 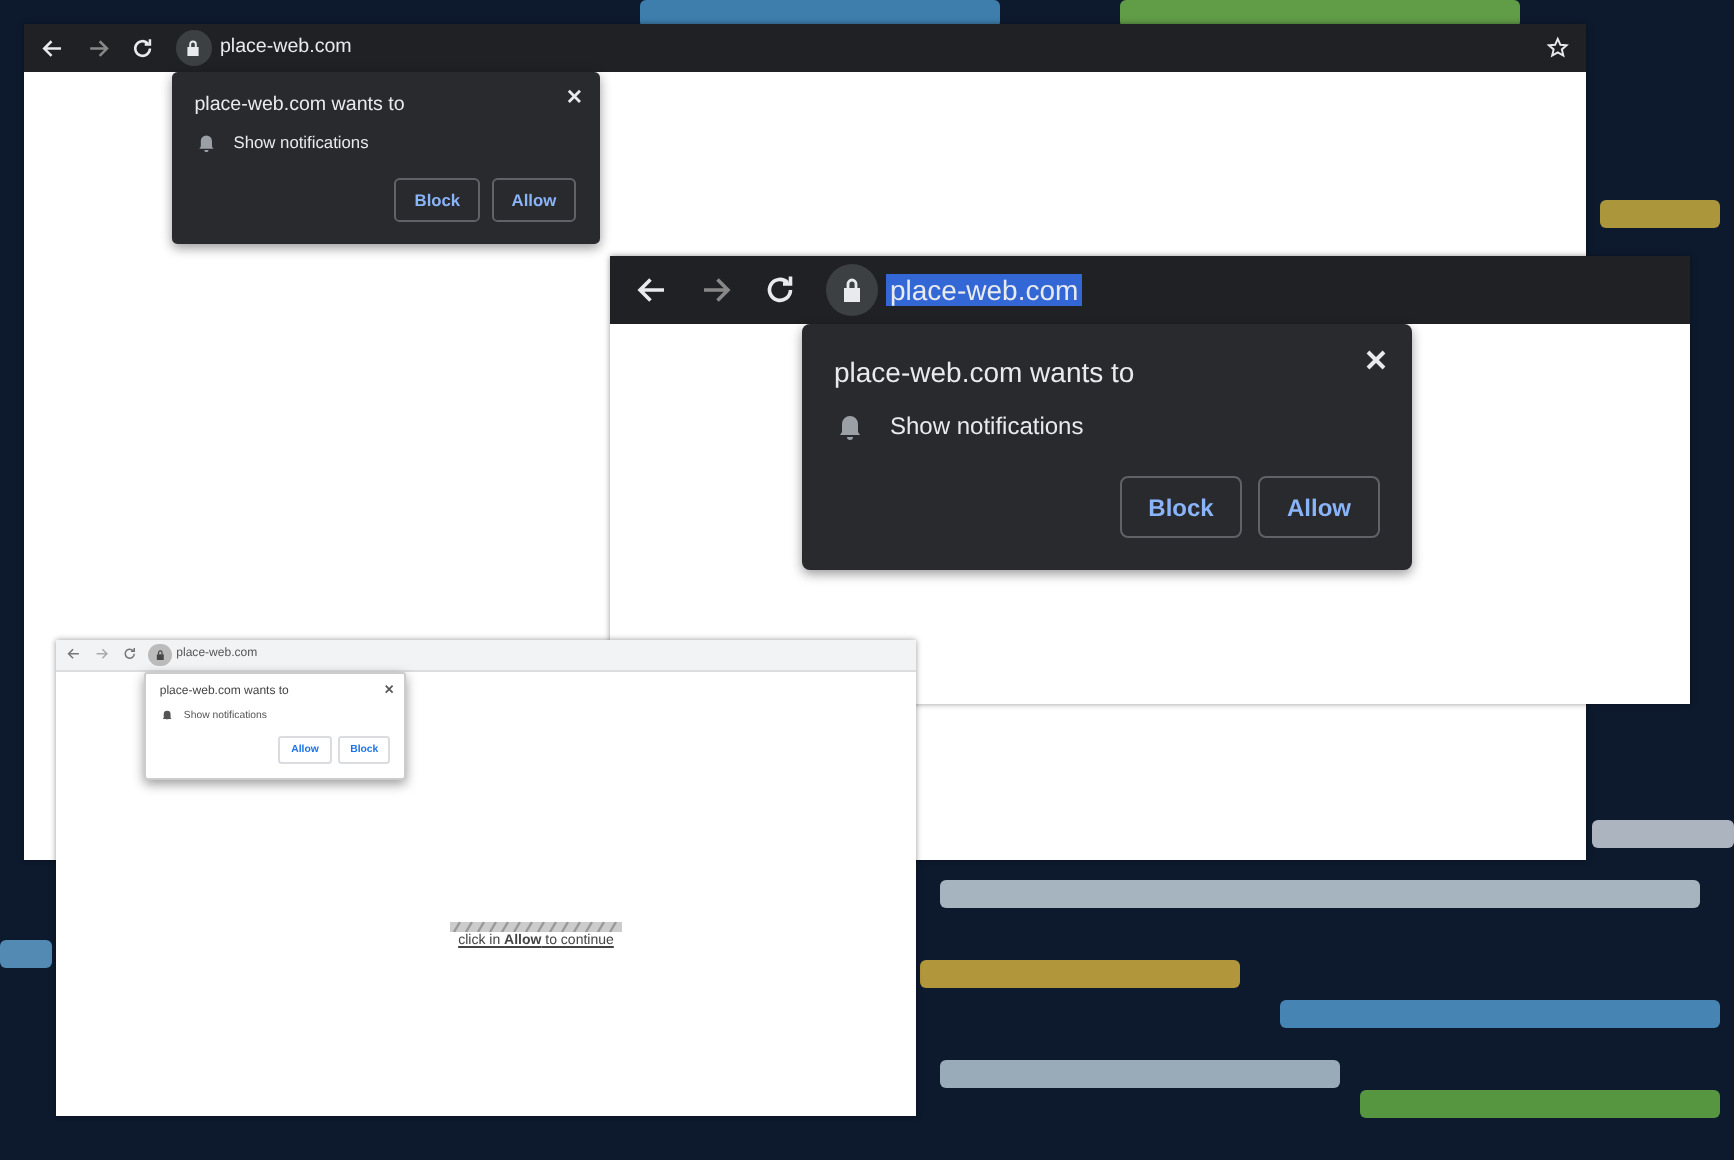 What do you see at coordinates (1557, 48) in the screenshot?
I see `star-icon` at bounding box center [1557, 48].